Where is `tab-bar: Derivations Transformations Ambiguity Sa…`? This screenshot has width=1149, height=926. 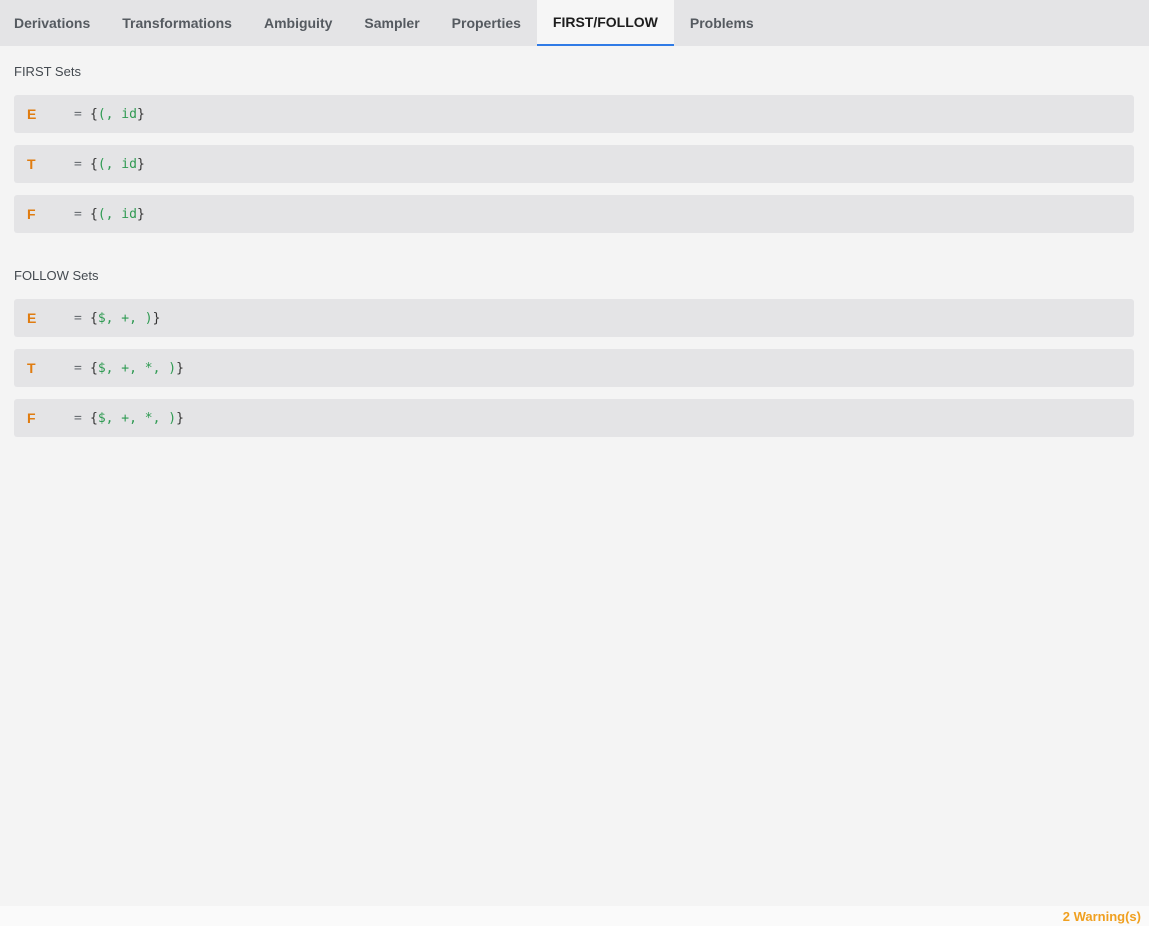
tab-bar: Derivations Transformations Ambiguity Sa… is located at coordinates (574, 23).